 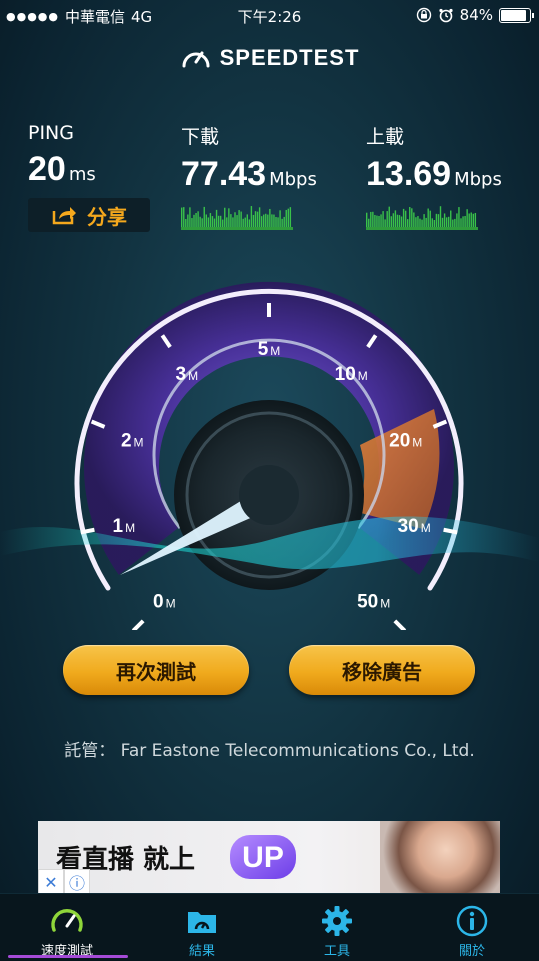 I want to click on ad-up-logo: UP, so click(x=263, y=857).